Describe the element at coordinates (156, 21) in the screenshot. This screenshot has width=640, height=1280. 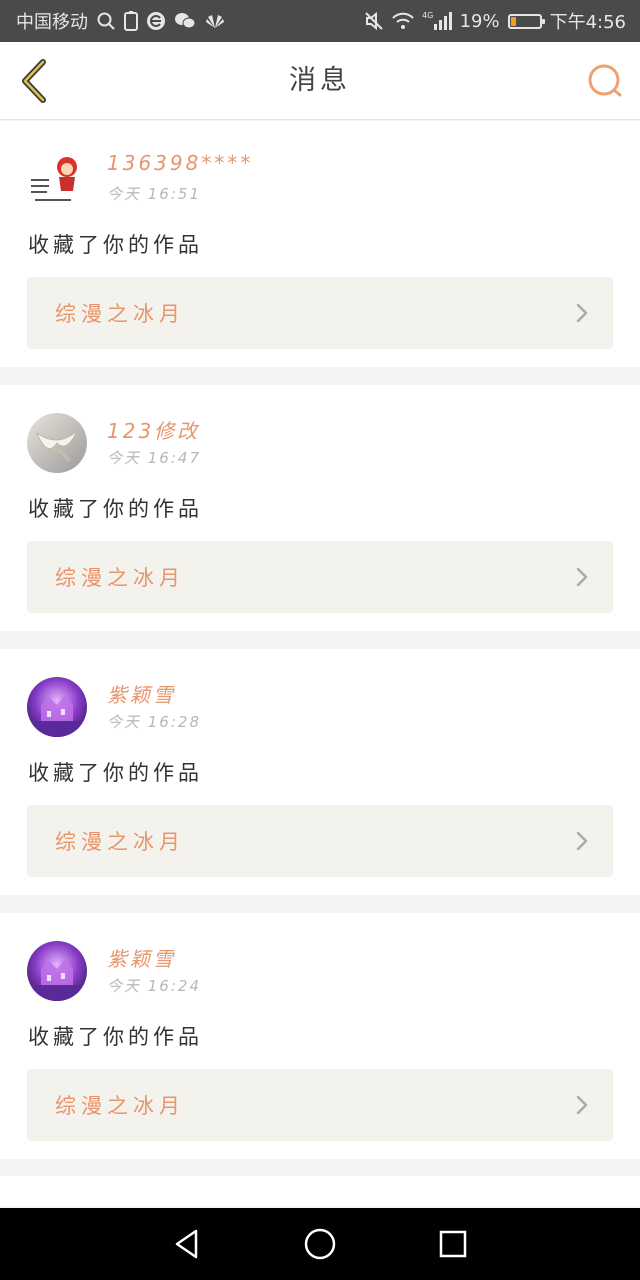
I see `browser-icon` at that location.